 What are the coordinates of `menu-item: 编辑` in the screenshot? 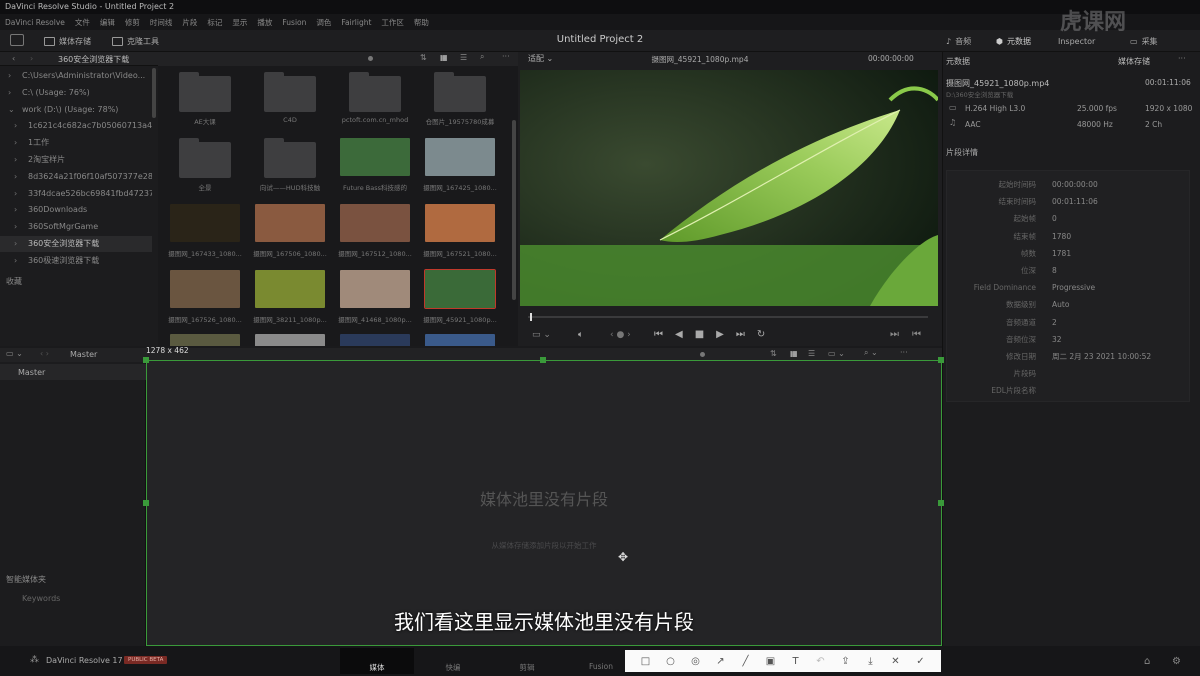 It's located at (107, 22).